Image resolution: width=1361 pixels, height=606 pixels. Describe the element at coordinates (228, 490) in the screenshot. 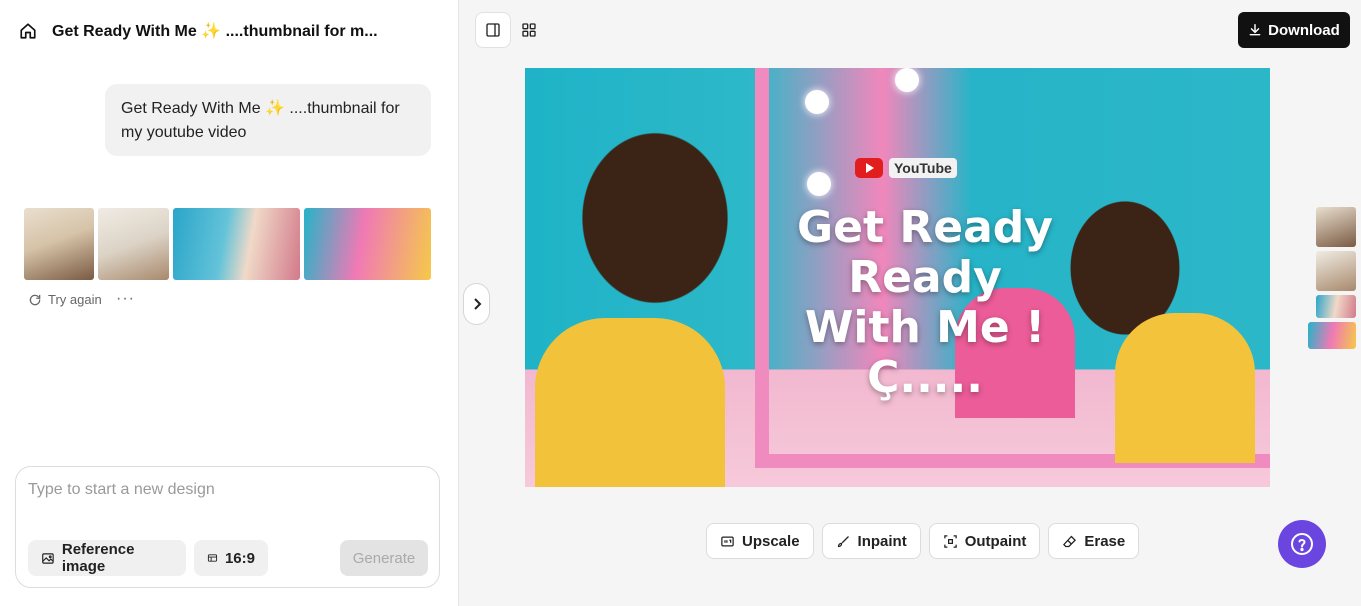

I see `prompt-input` at that location.